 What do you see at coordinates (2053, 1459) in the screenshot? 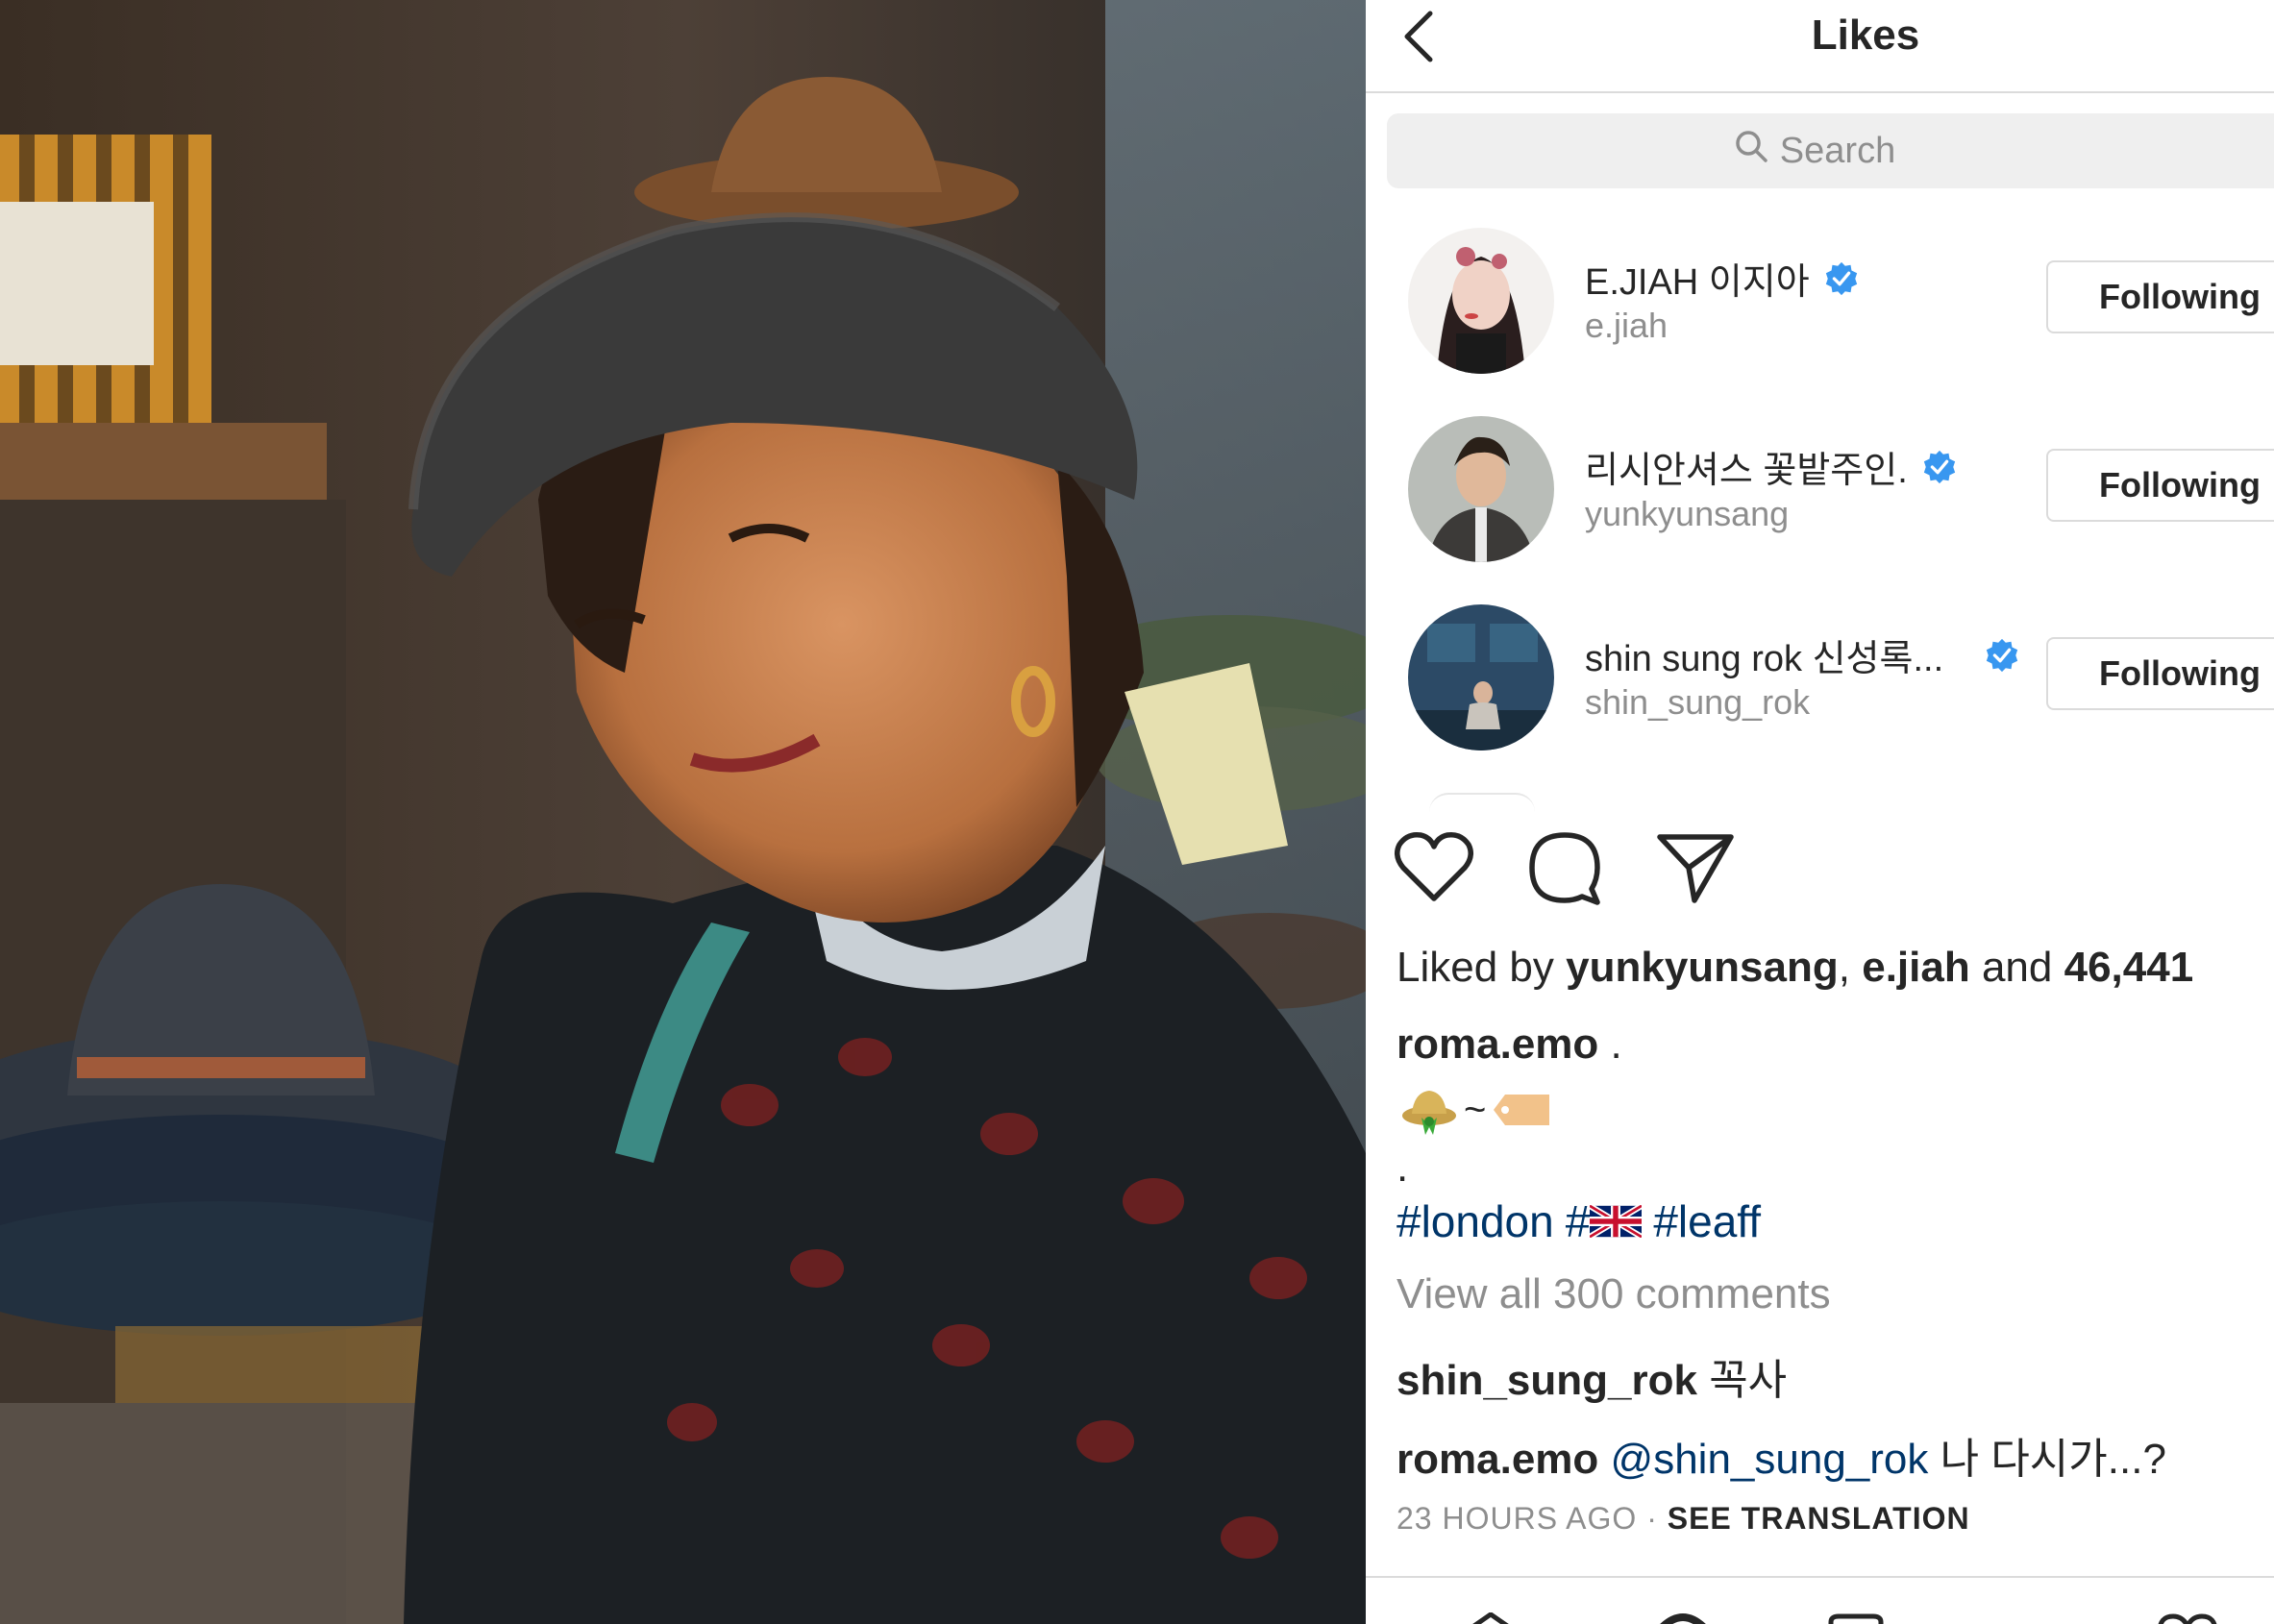
I see `comment-text: 나 다시가...?` at bounding box center [2053, 1459].